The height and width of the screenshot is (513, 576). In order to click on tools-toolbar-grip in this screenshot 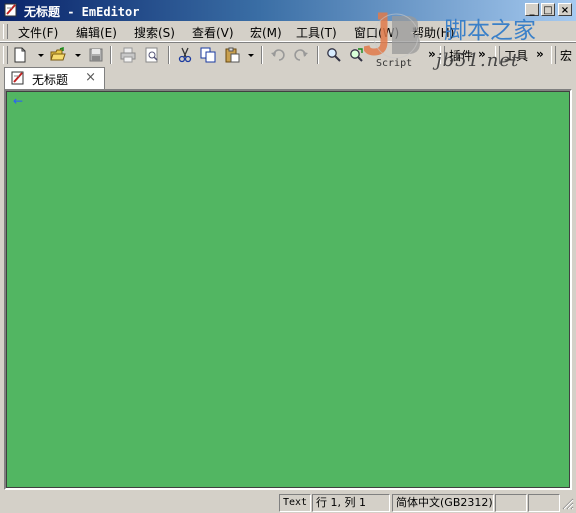, I will do `click(497, 55)`.